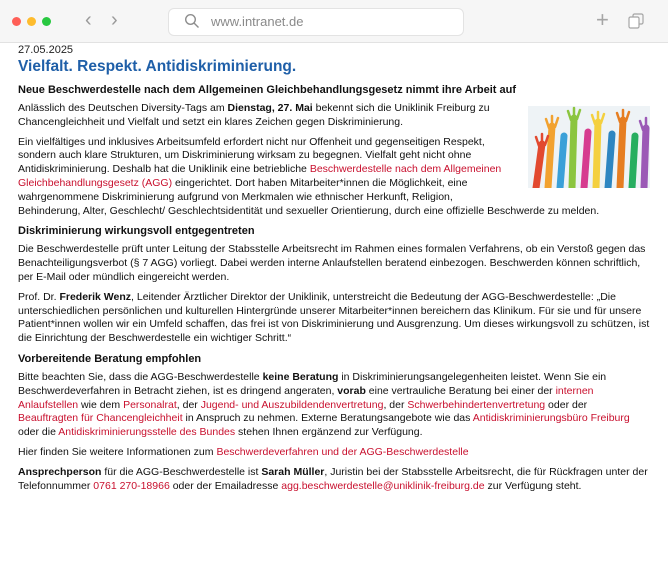 The image size is (668, 580). I want to click on url-text: www.intranet.de, so click(257, 21).